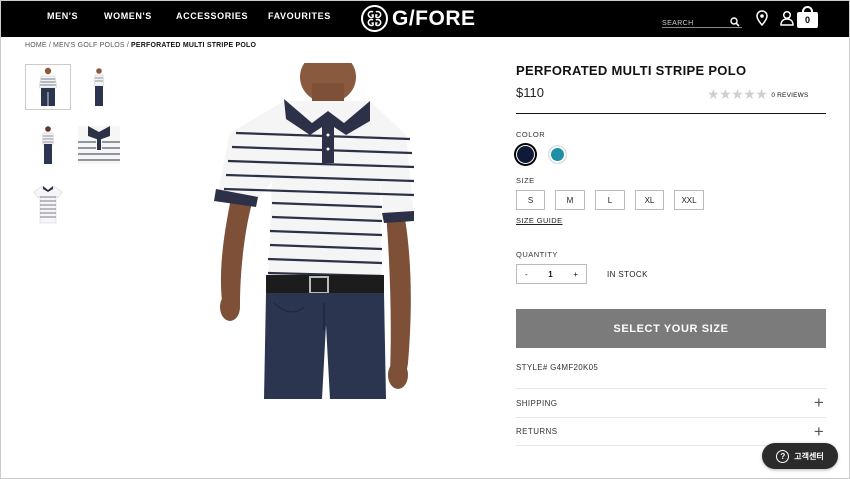 This screenshot has height=479, width=850. Describe the element at coordinates (570, 200) in the screenshot. I see `size-option-m: M` at that location.